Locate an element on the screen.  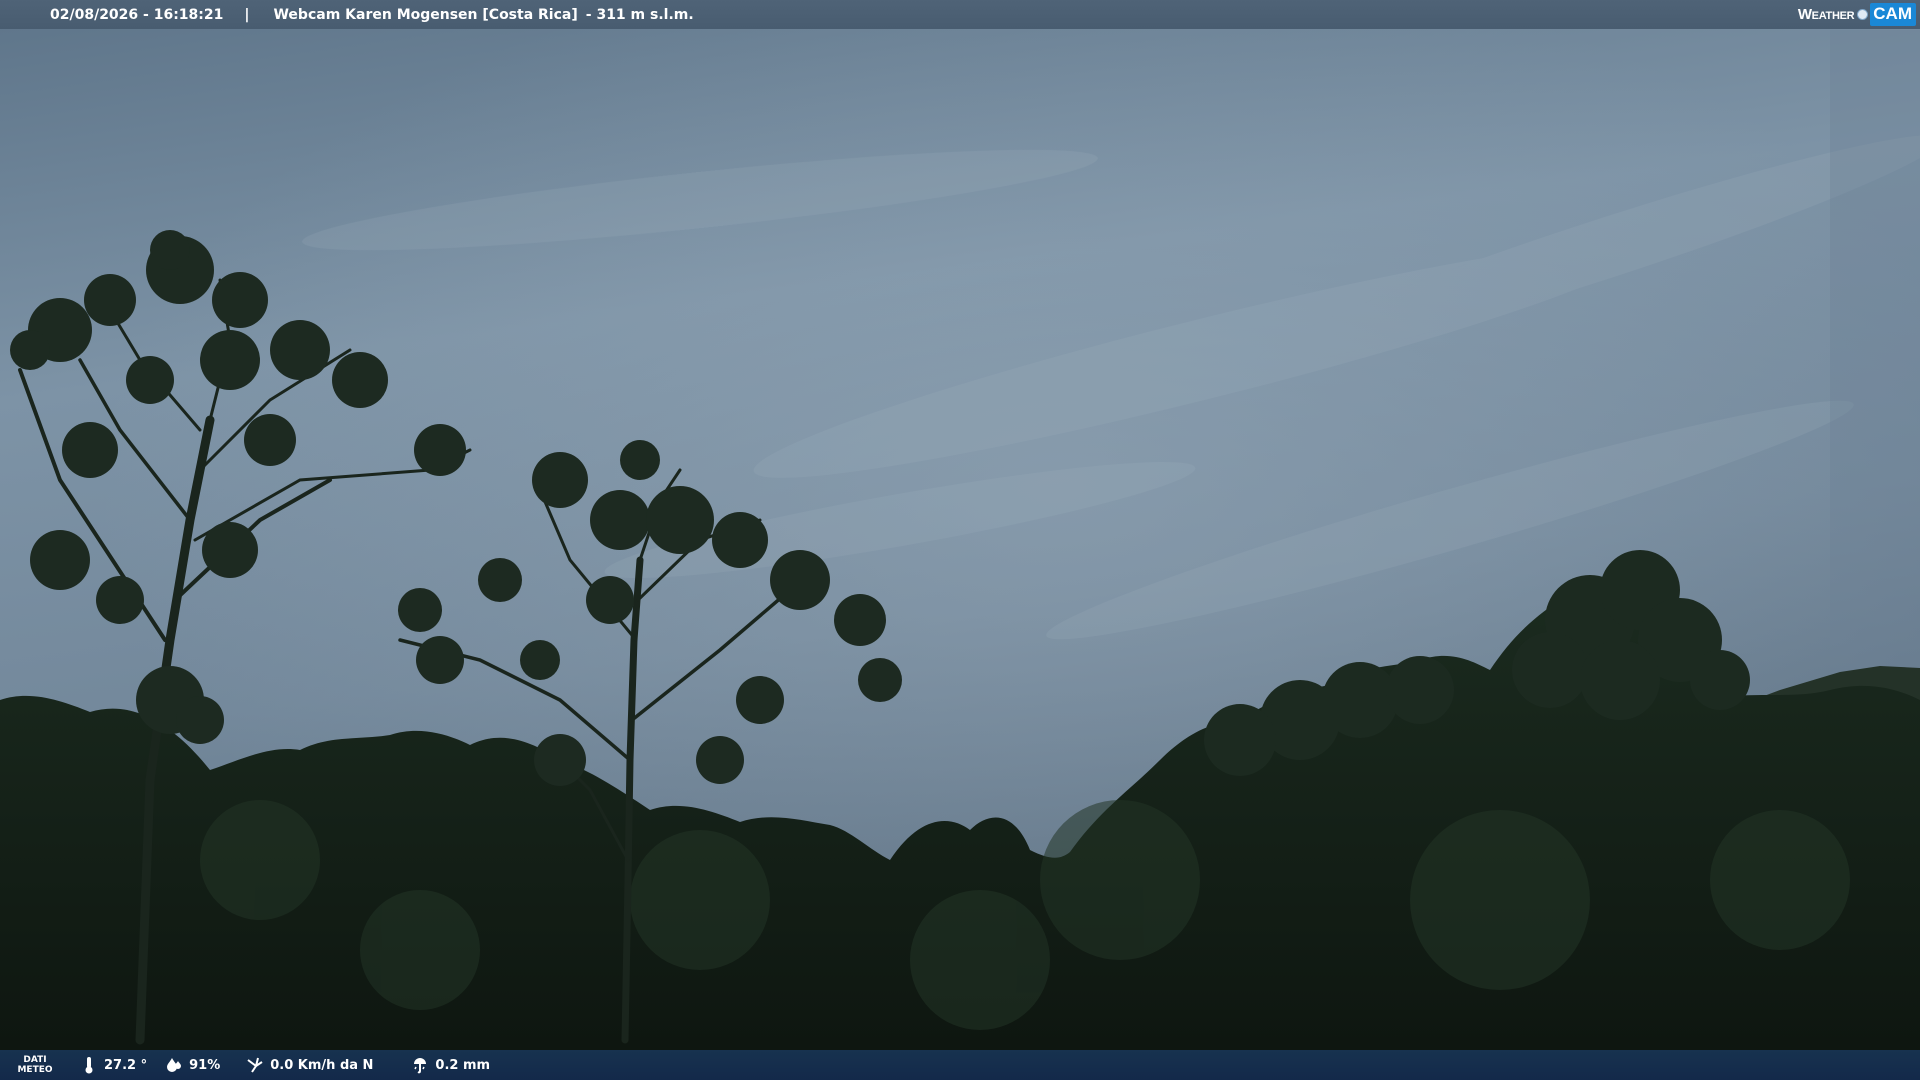
logo-dot-icon is located at coordinates (1863, 14).